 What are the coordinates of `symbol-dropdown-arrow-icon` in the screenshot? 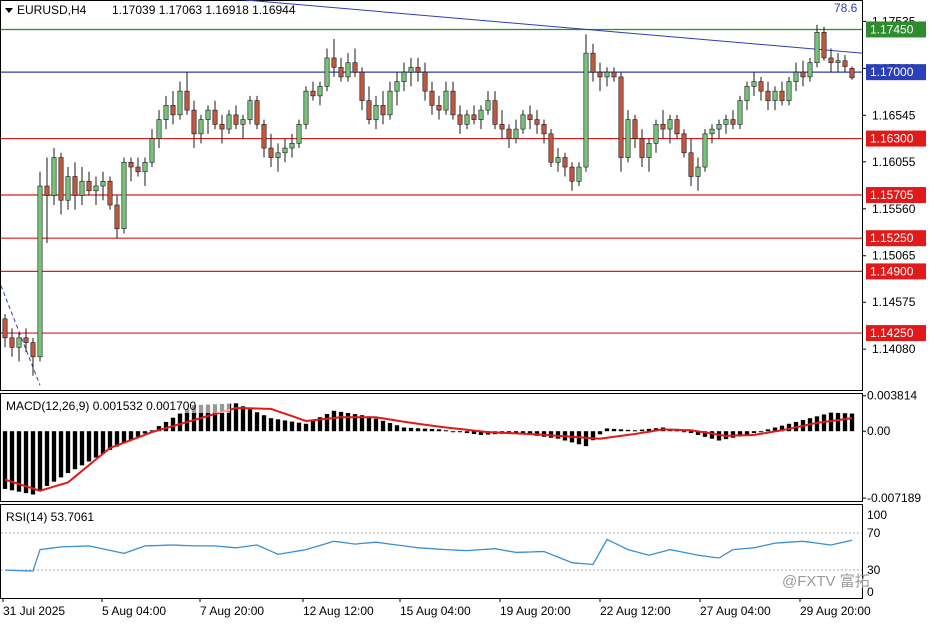 It's located at (9, 10).